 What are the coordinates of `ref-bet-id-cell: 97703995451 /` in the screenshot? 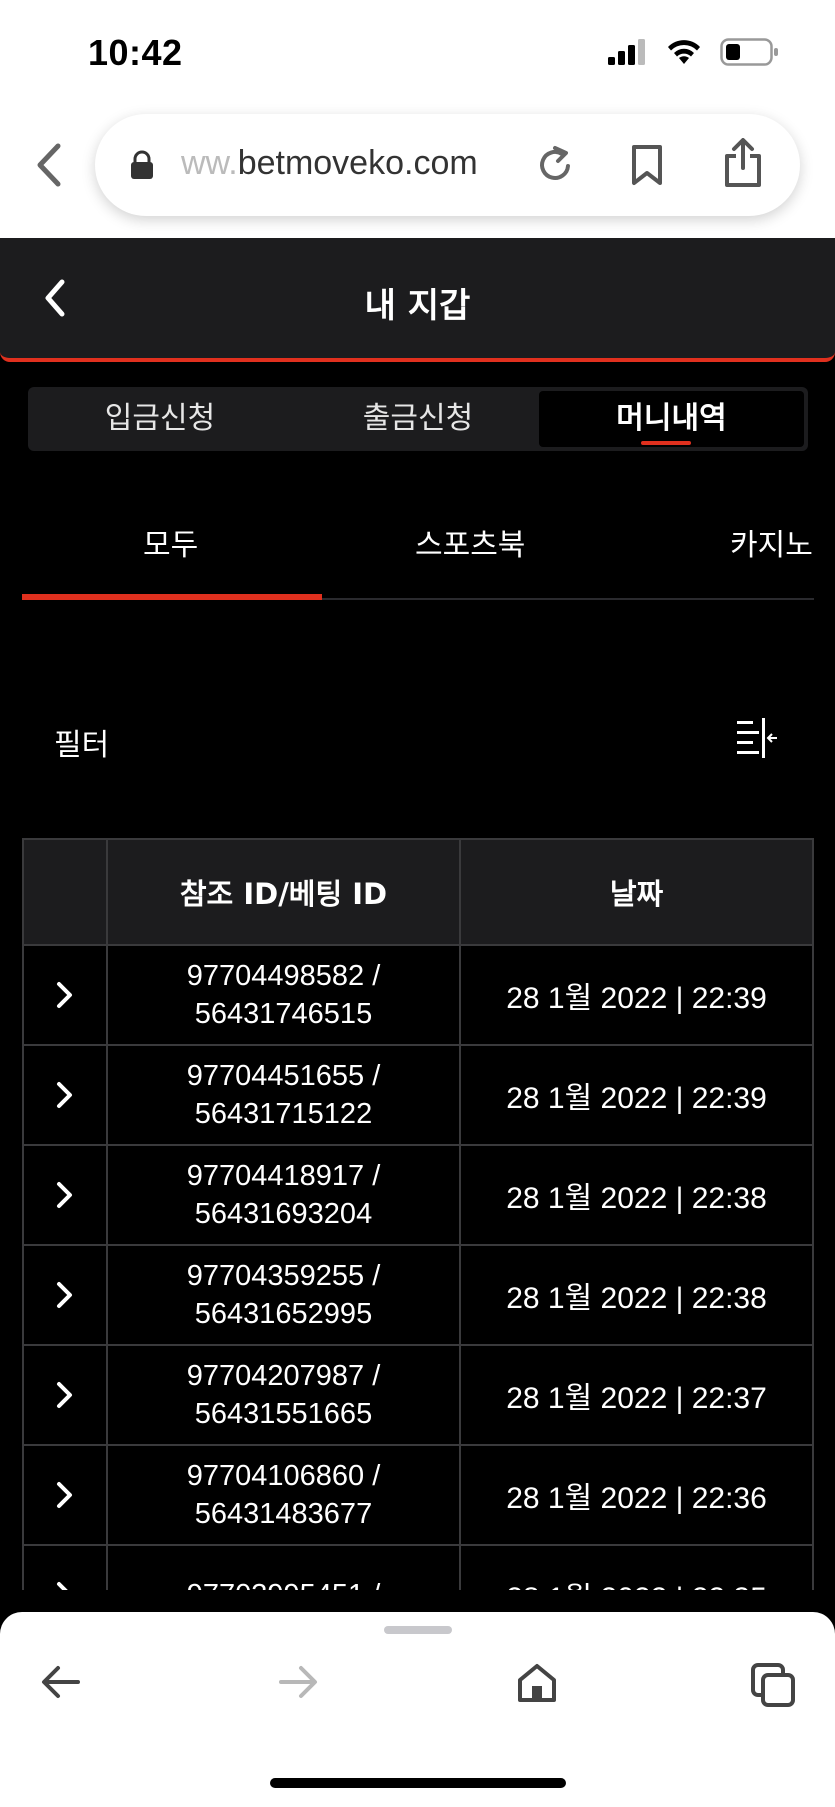 It's located at (284, 1568).